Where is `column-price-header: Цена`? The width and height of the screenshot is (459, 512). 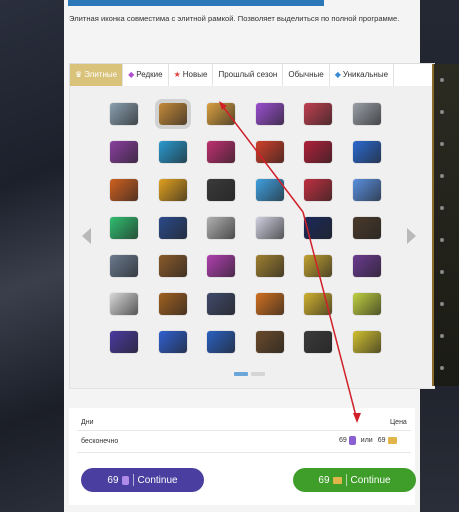
column-price-header: Цена is located at coordinates (398, 422).